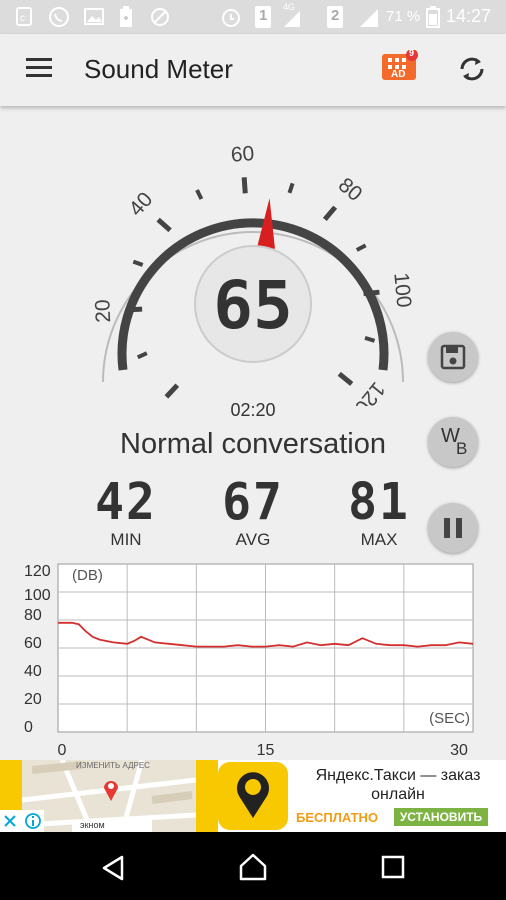  I want to click on ad-label: AD, so click(398, 74).